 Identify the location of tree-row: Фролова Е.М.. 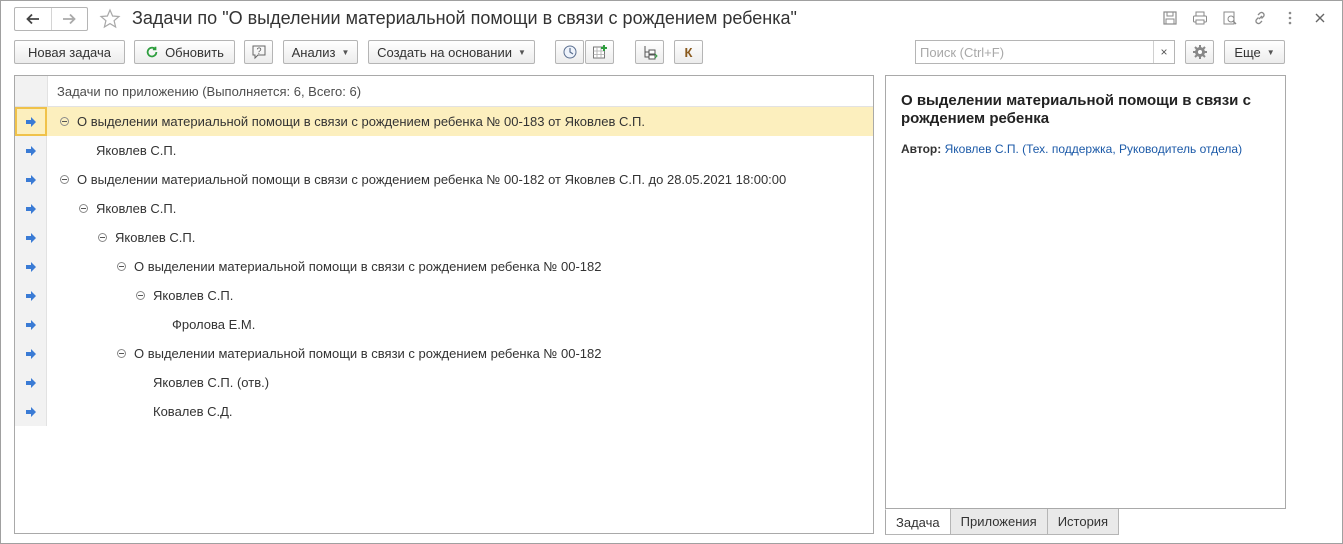
(444, 324).